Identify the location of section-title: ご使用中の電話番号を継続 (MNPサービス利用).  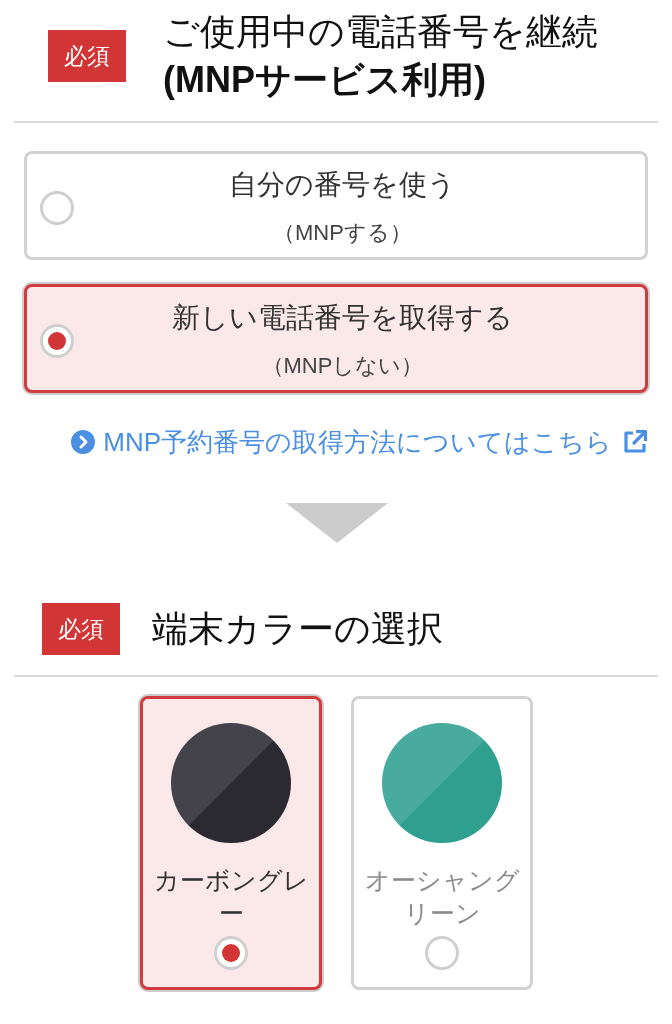
(380, 56).